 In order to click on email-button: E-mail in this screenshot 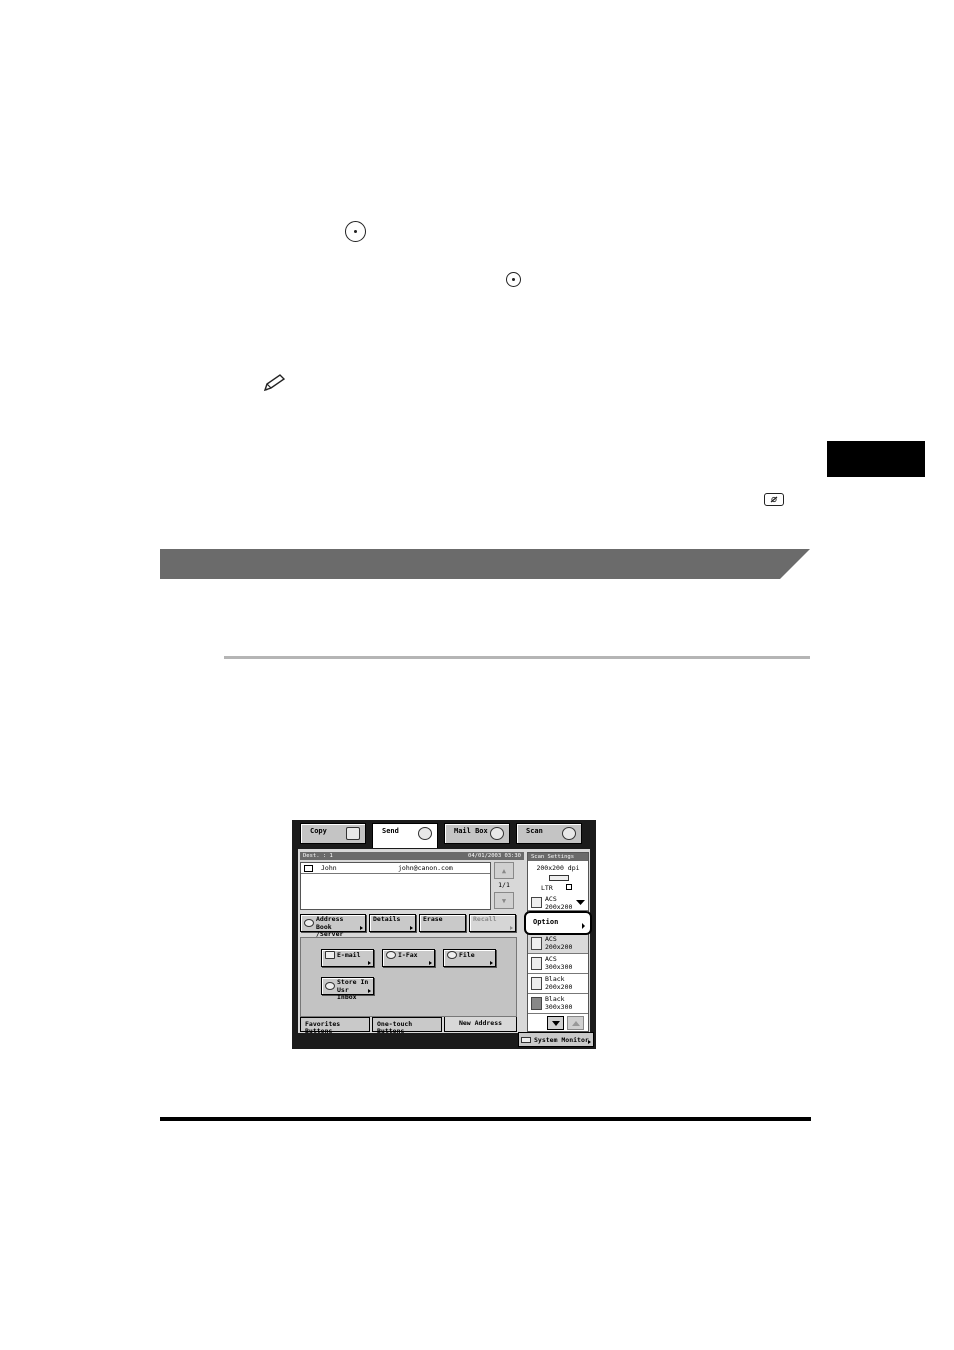, I will do `click(347, 958)`.